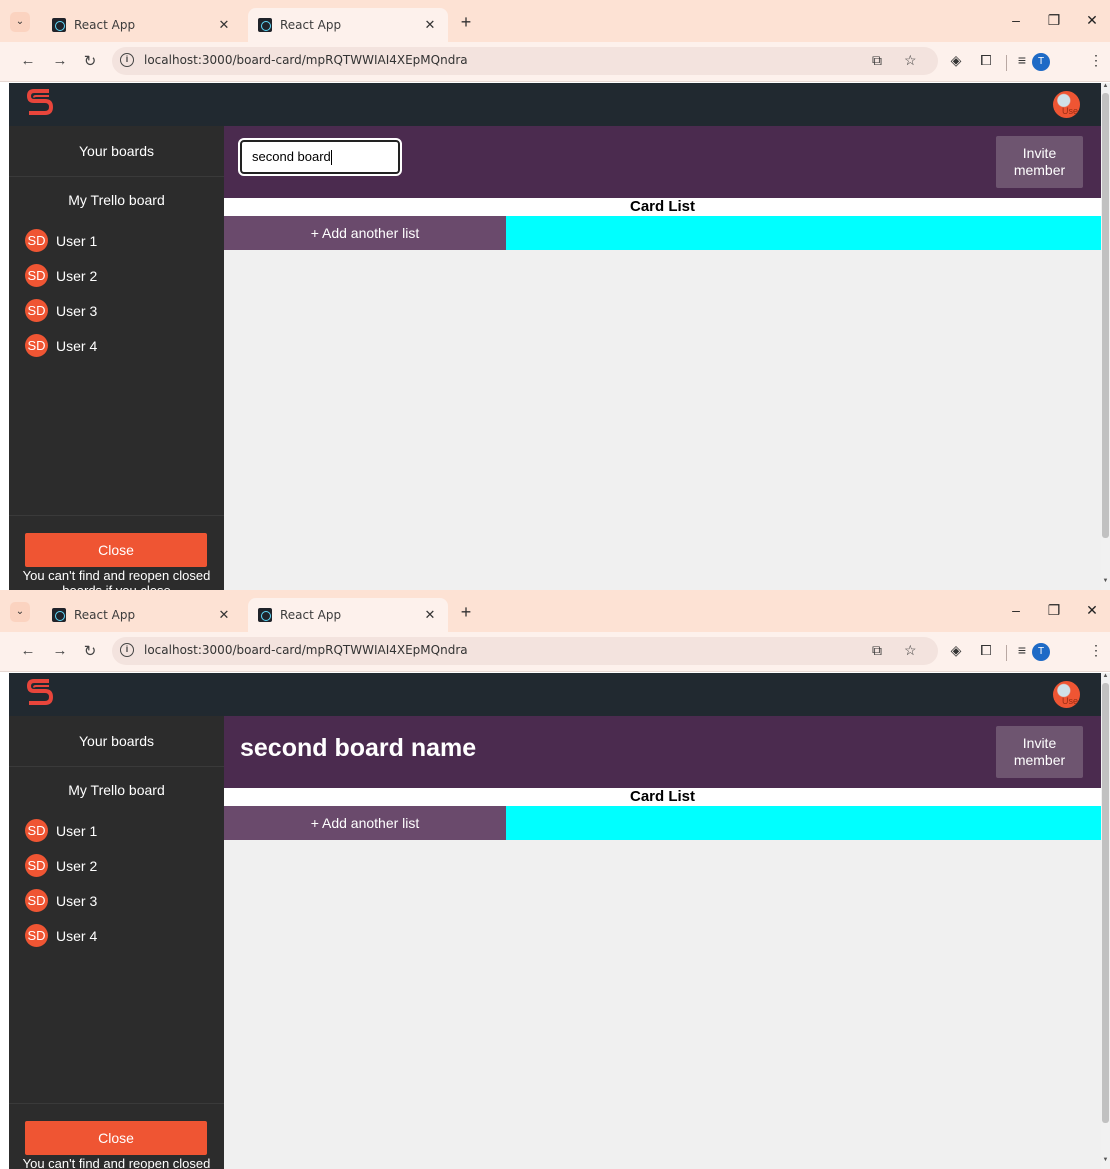 The image size is (1110, 1169). Describe the element at coordinates (358, 748) in the screenshot. I see `board-title: second board name` at that location.